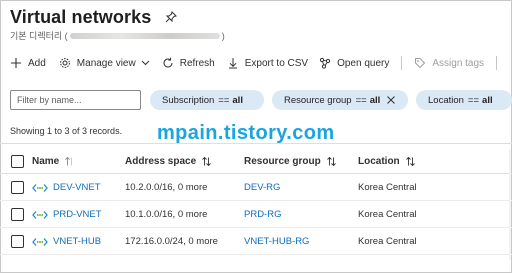  Describe the element at coordinates (77, 241) in the screenshot. I see `vnet-name-link: VNET-HUB` at that location.